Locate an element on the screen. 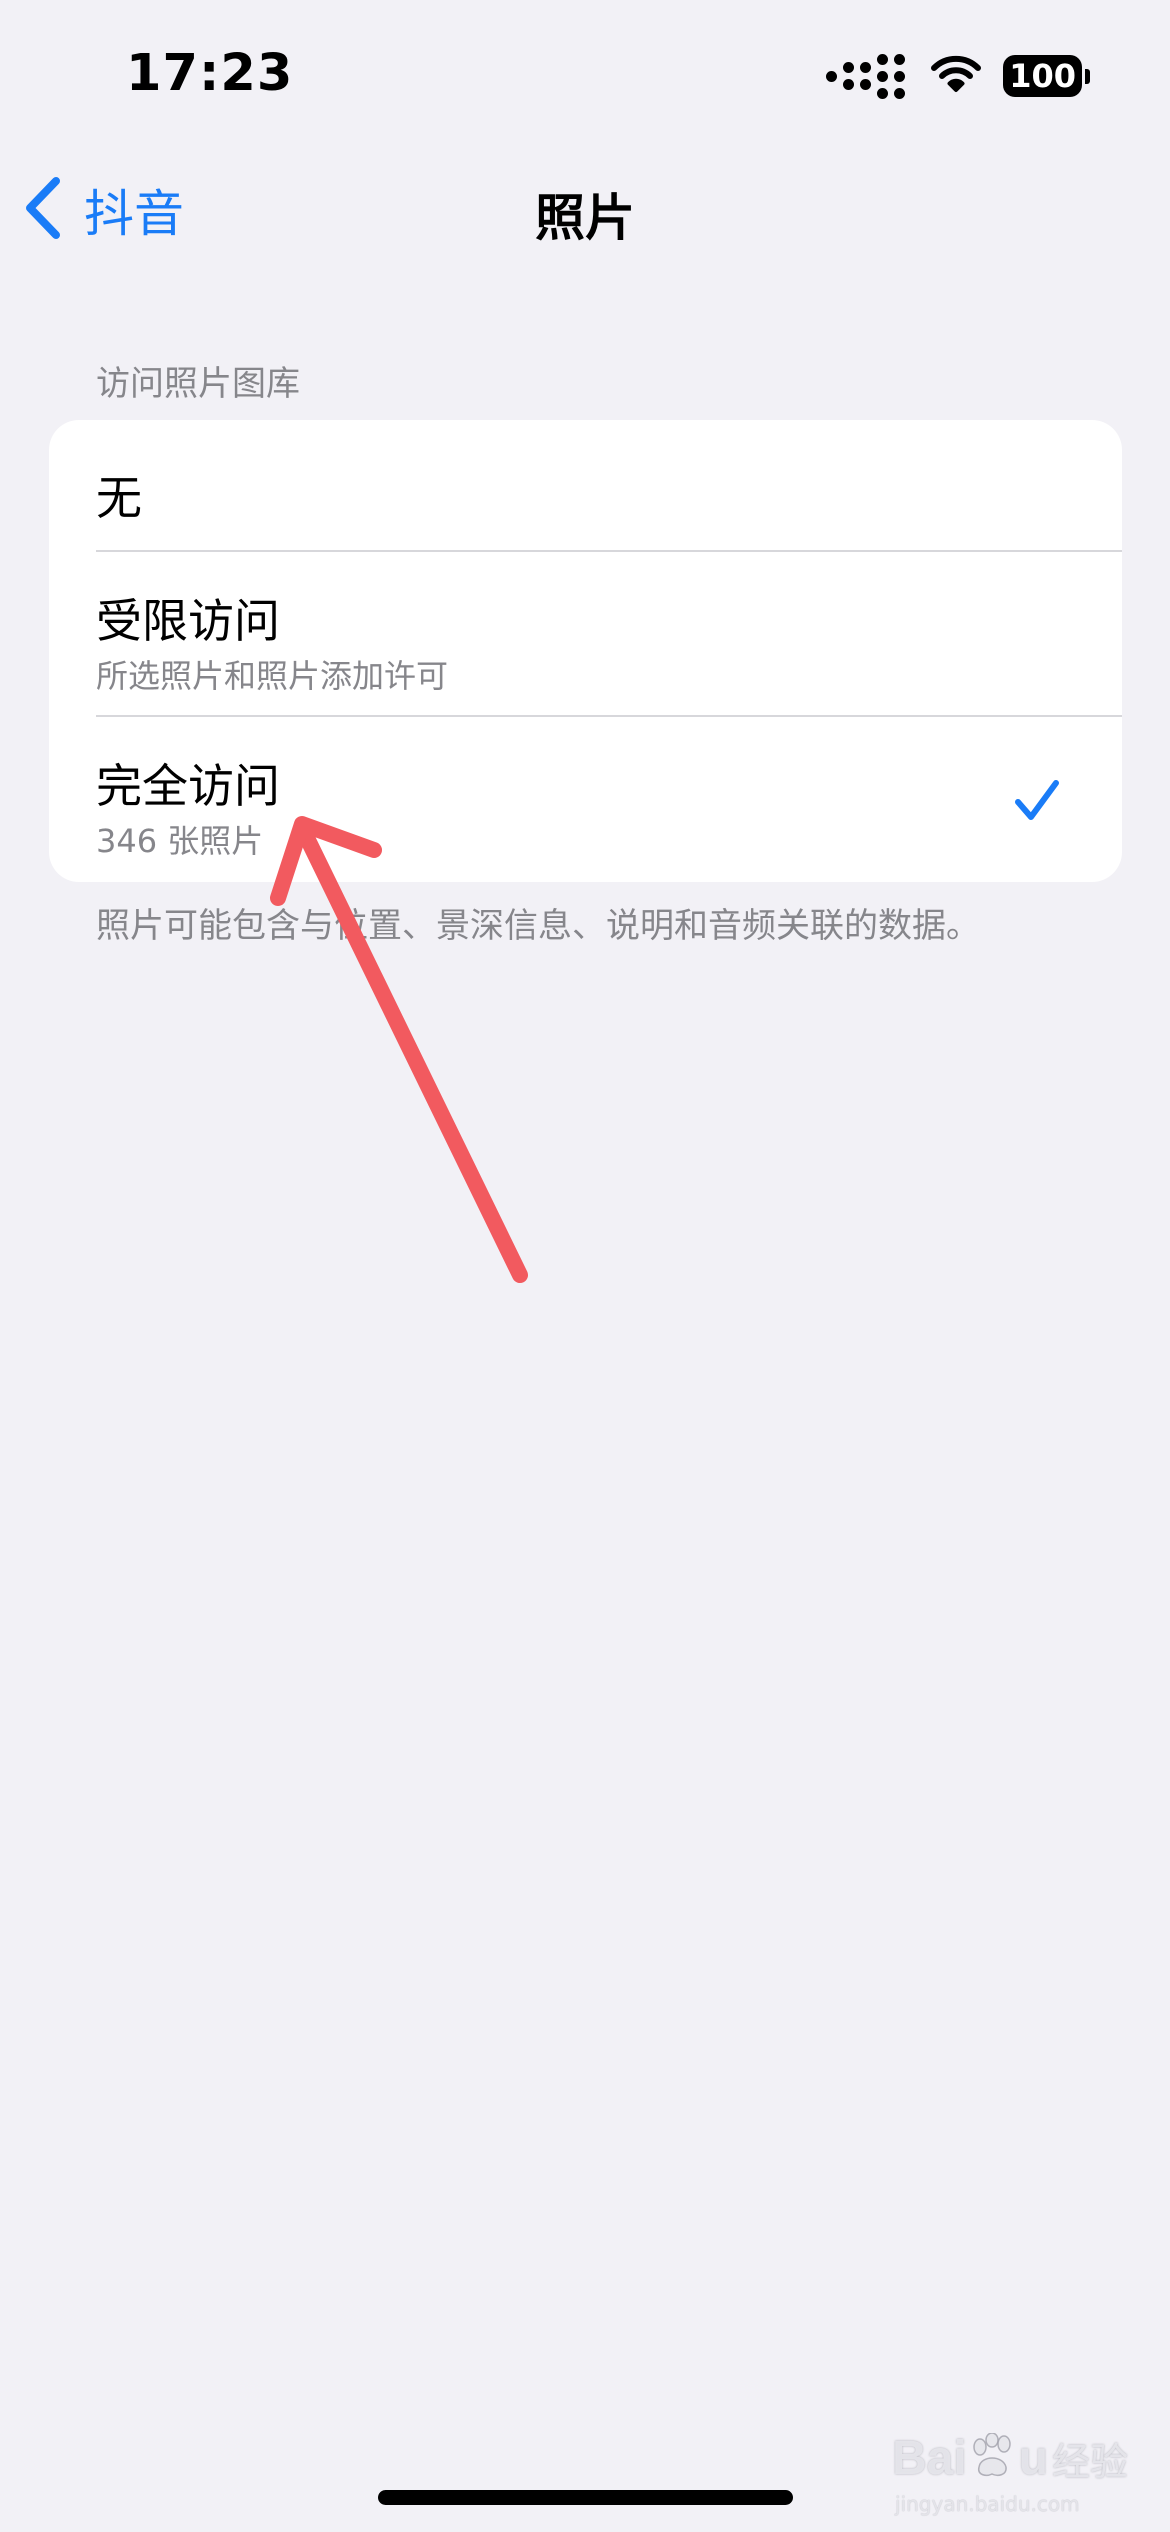 This screenshot has width=1170, height=2532. status-time: 17:23 is located at coordinates (210, 73).